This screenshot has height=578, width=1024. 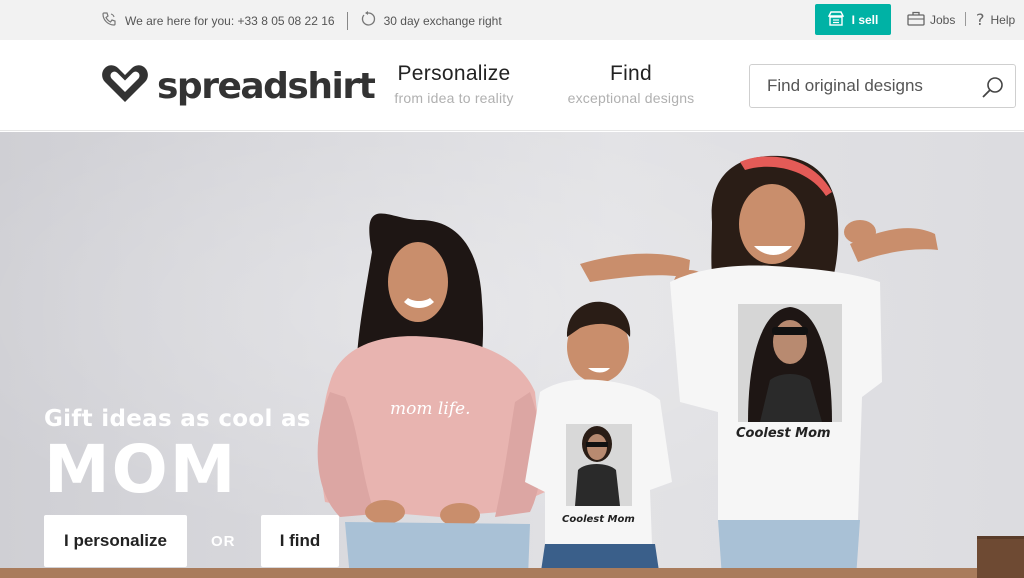 I want to click on nav-find-sublabel: exceptional designs, so click(x=631, y=98).